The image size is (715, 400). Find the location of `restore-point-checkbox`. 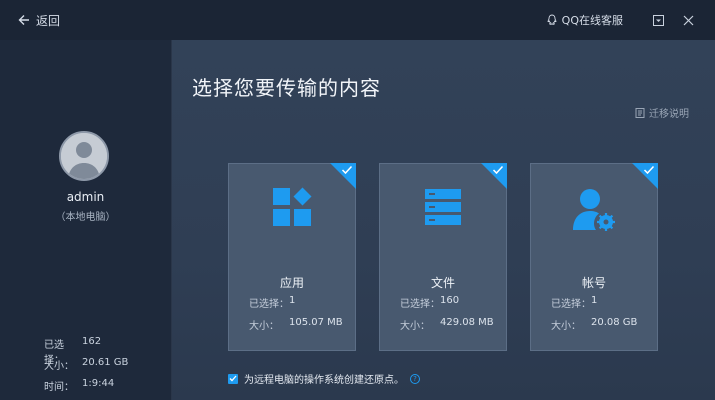

restore-point-checkbox is located at coordinates (233, 378).